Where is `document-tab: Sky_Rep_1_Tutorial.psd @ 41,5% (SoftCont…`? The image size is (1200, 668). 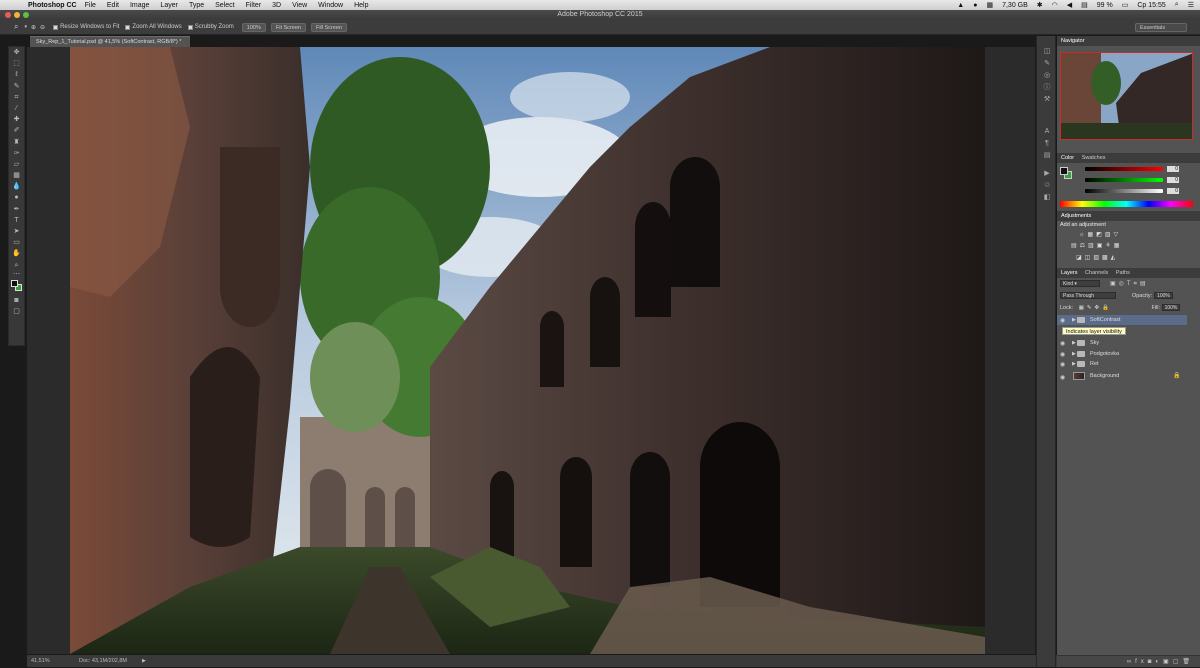
document-tab: Sky_Rep_1_Tutorial.psd @ 41,5% (SoftCont… is located at coordinates (110, 41).